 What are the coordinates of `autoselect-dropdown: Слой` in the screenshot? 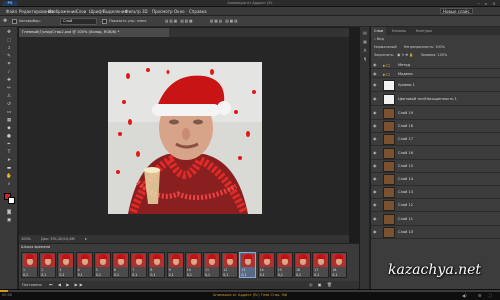 It's located at (78, 21).